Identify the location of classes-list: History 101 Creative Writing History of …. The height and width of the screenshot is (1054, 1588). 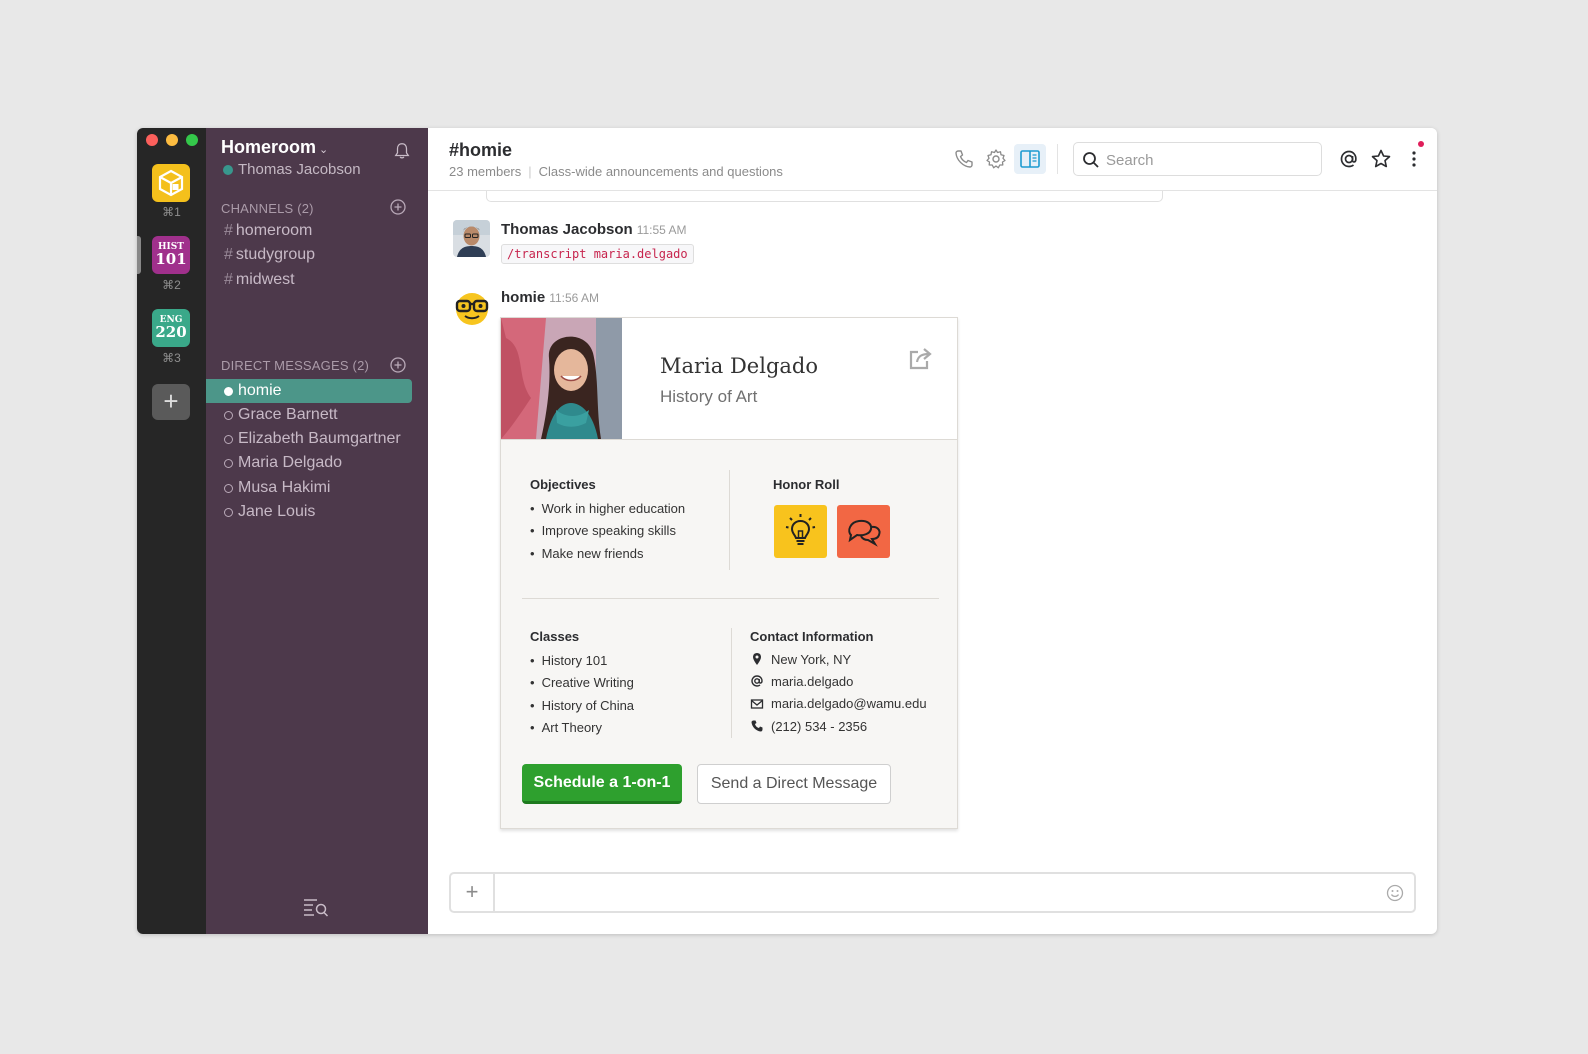
(582, 694).